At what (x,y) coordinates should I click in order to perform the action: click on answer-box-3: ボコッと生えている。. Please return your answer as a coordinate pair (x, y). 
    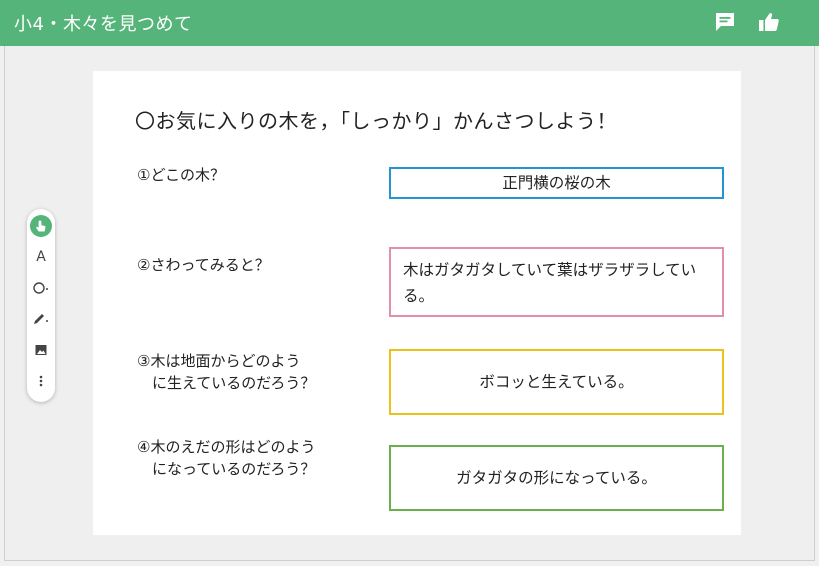
    Looking at the image, I should click on (556, 382).